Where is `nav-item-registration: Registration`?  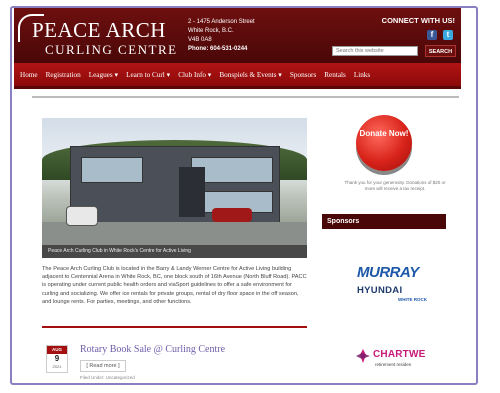 nav-item-registration: Registration is located at coordinates (63, 75).